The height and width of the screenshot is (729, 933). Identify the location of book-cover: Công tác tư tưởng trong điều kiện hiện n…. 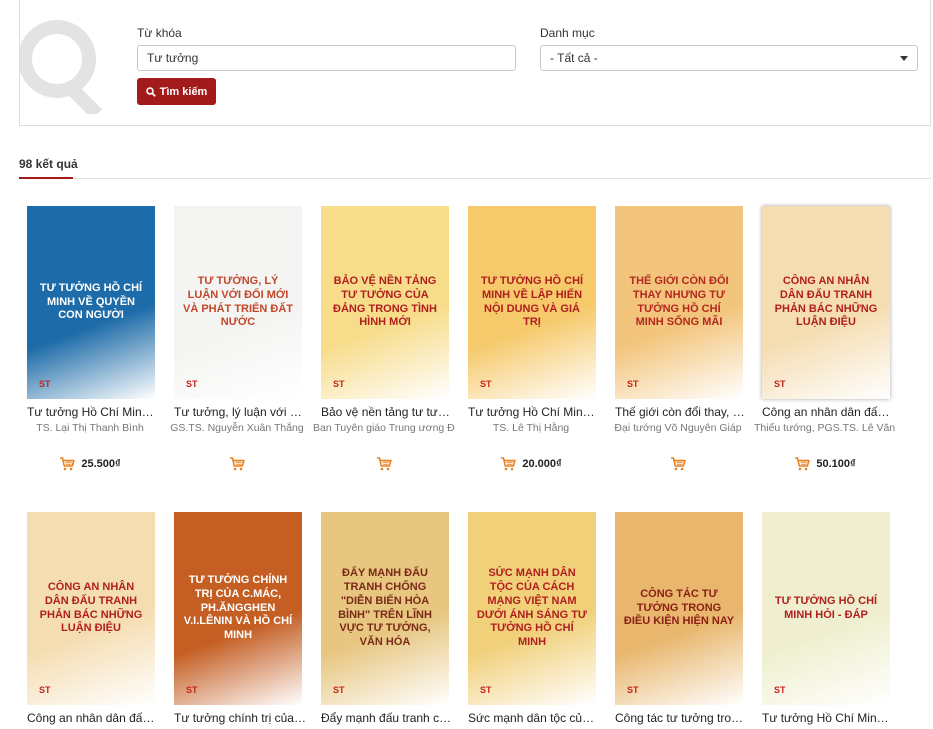
(679, 608).